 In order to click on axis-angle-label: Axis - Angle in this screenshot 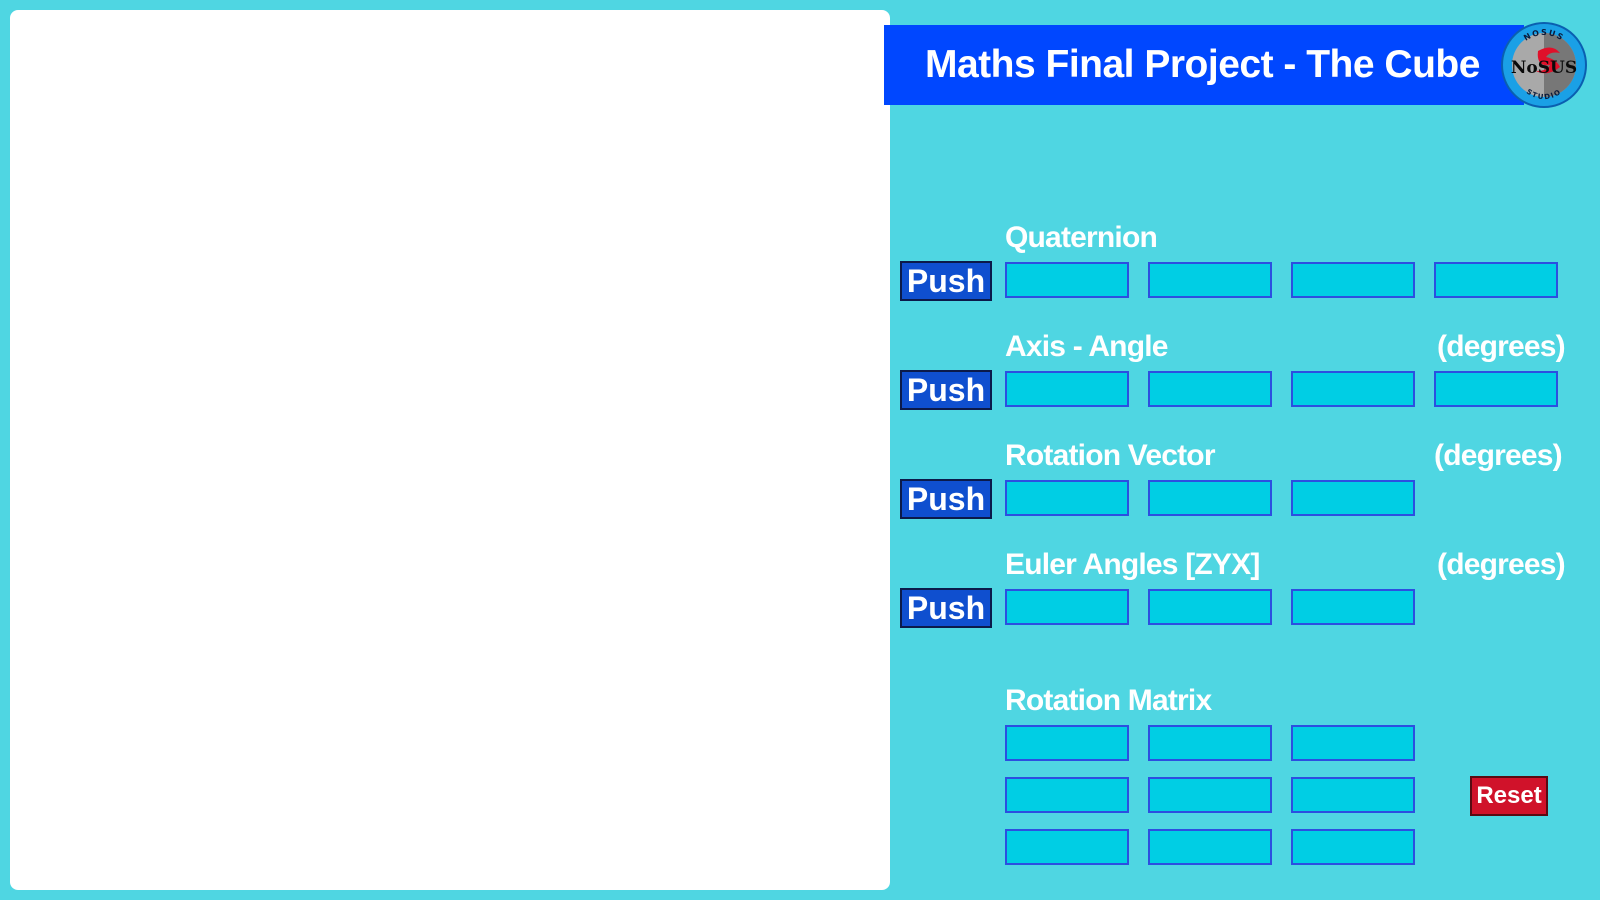, I will do `click(1086, 346)`.